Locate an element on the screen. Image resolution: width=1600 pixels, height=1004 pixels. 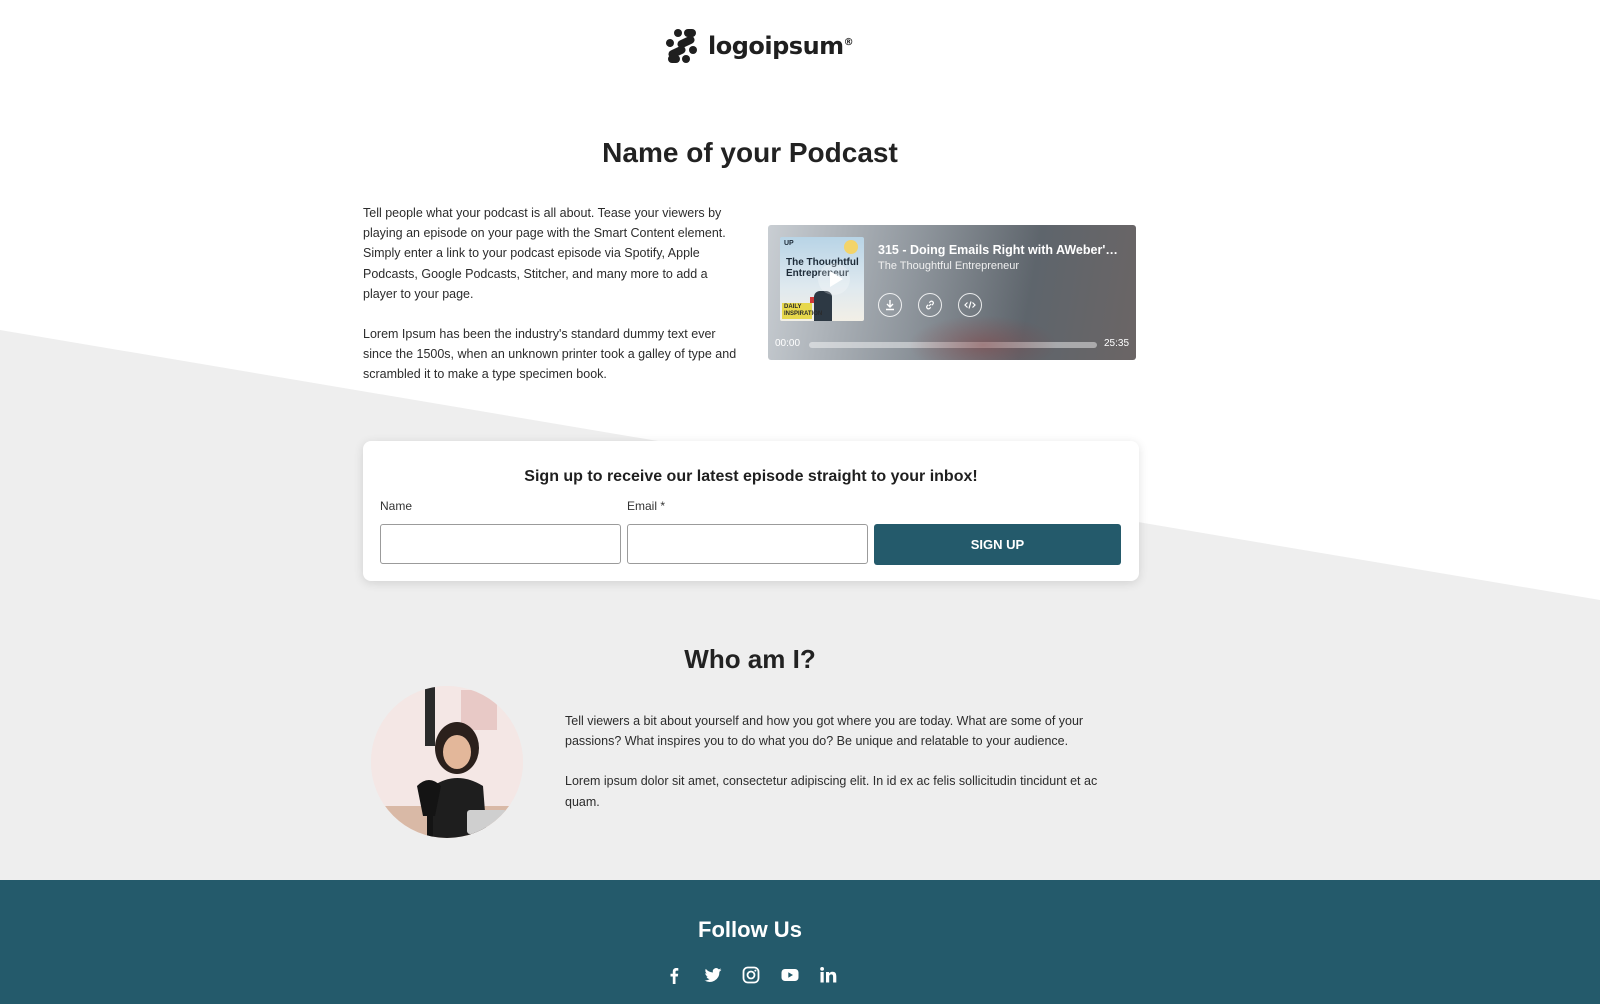
play-icon is located at coordinates (834, 279).